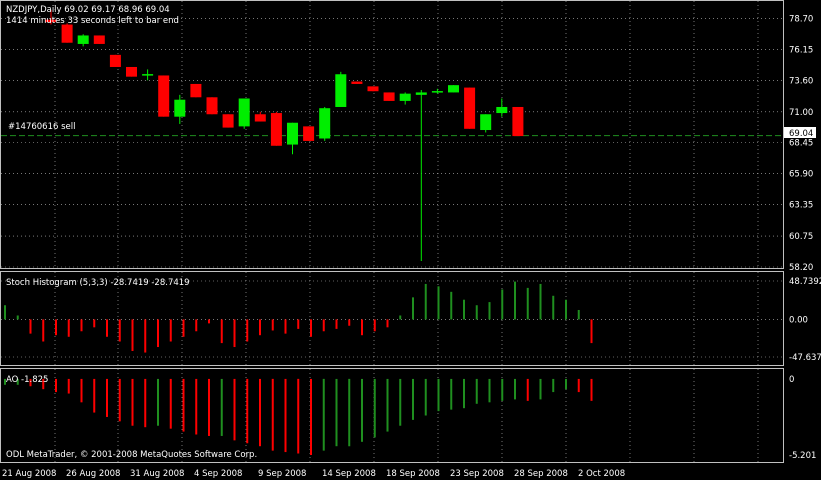 This screenshot has width=821, height=480. What do you see at coordinates (349, 474) in the screenshot?
I see `x-tick-label: 14 Sep 2008` at bounding box center [349, 474].